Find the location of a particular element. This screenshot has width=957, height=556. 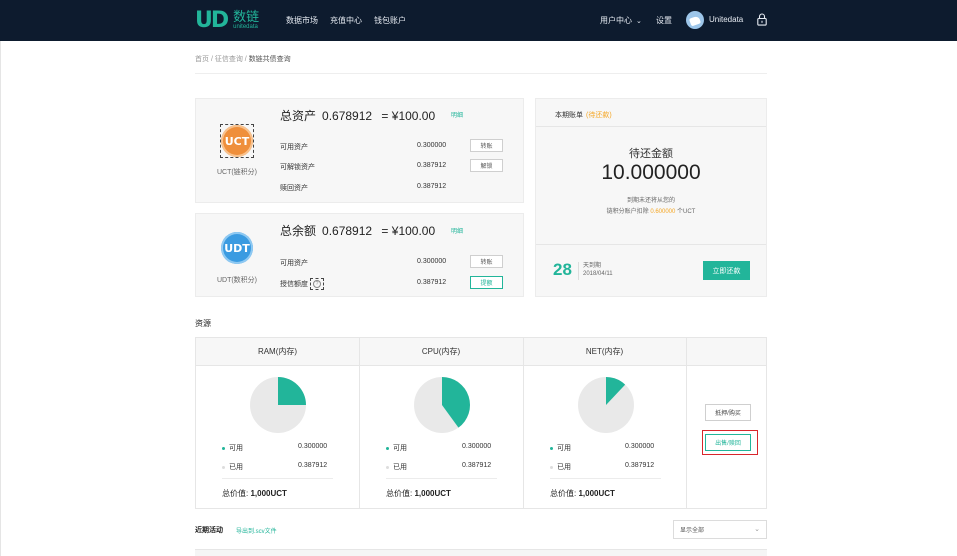

net-available-label: 可用 is located at coordinates (560, 448).